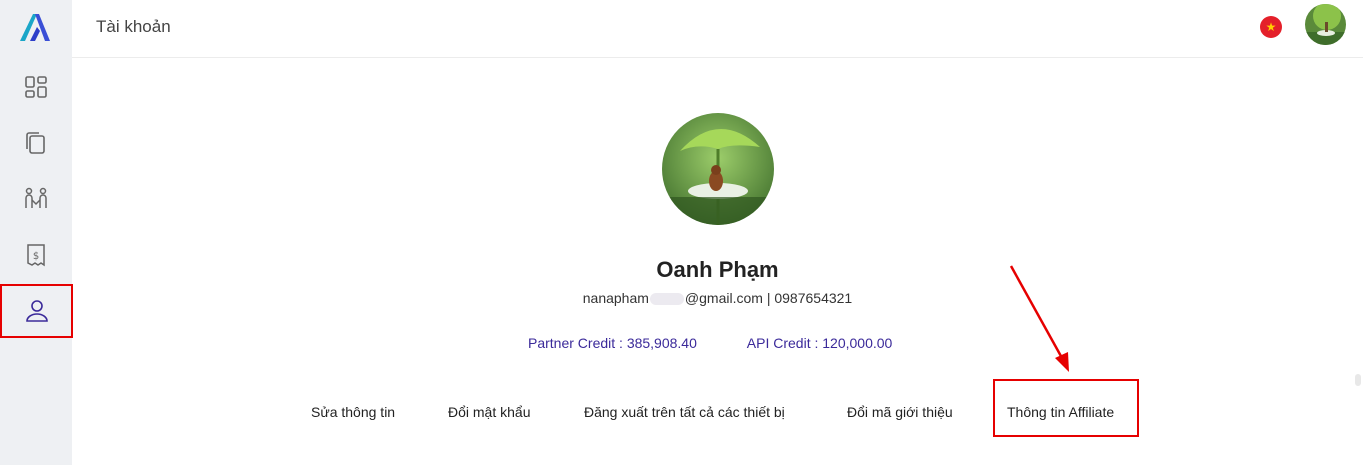  I want to click on users-icon, so click(36, 197).